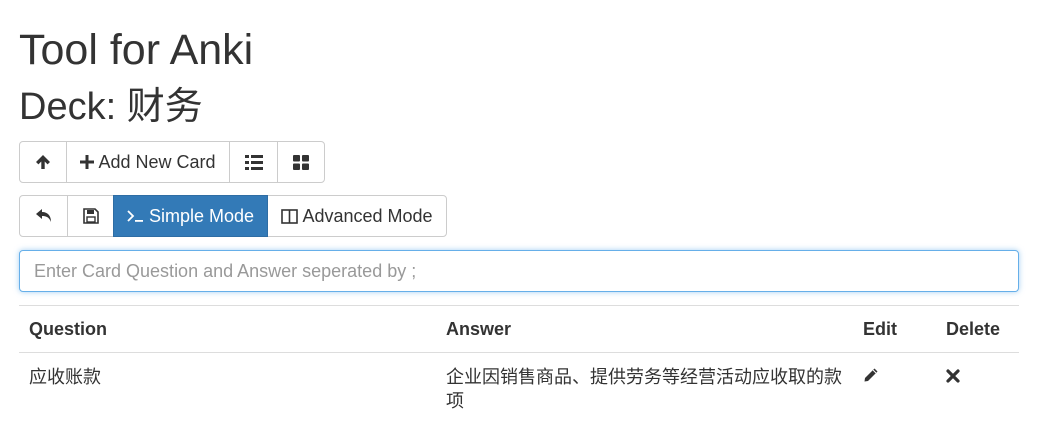  I want to click on simple-mode-button: Simple Mode, so click(190, 216).